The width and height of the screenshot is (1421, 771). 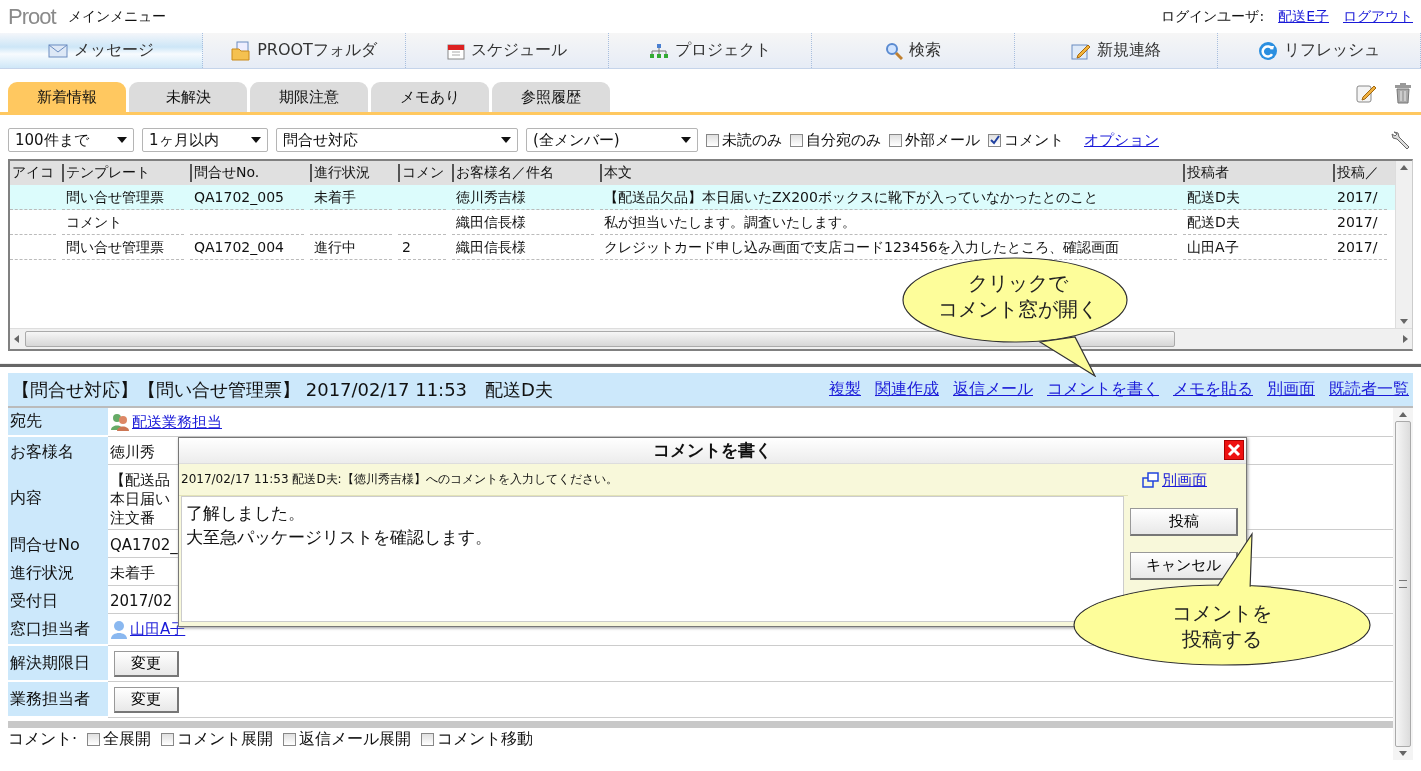 What do you see at coordinates (116, 16) in the screenshot?
I see `page-title: メインメニュー` at bounding box center [116, 16].